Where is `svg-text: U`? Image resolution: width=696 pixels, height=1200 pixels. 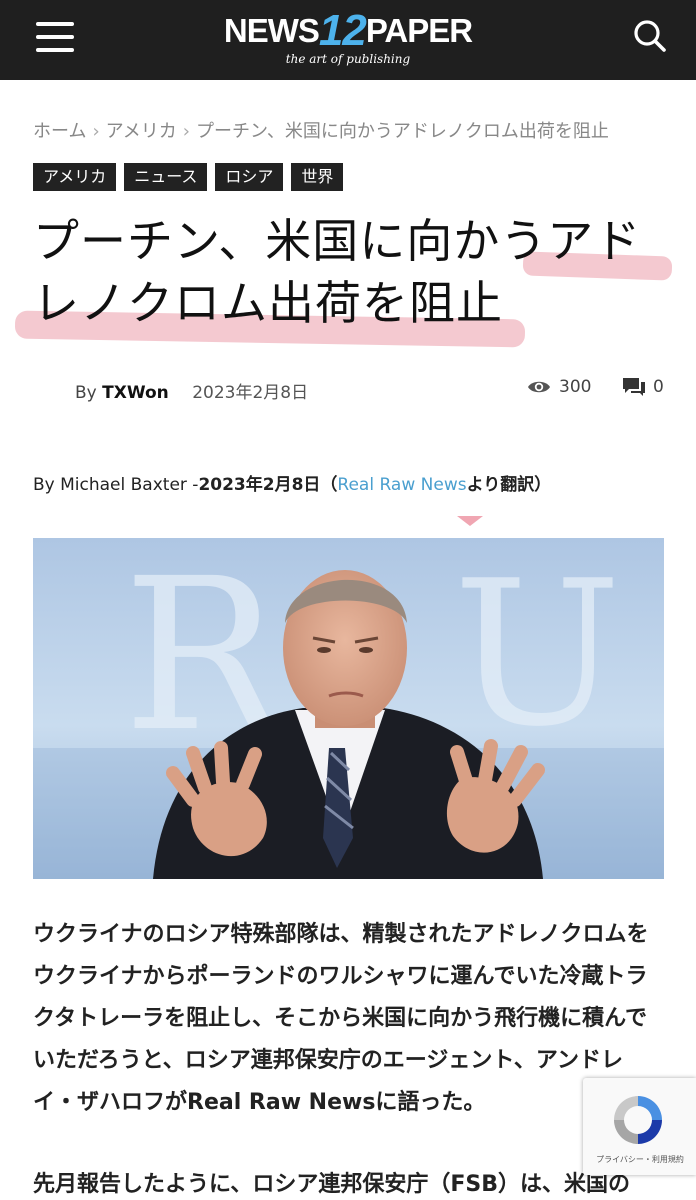
svg-text: U is located at coordinates (537, 654).